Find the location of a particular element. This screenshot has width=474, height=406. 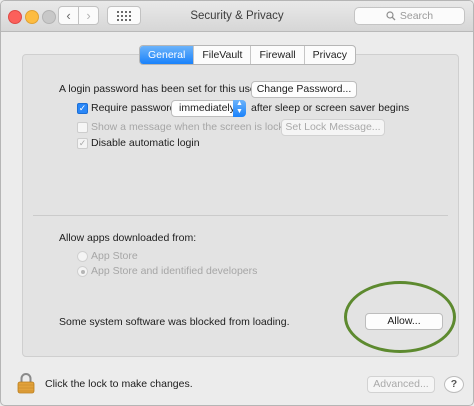

forward-button: › is located at coordinates (88, 15).